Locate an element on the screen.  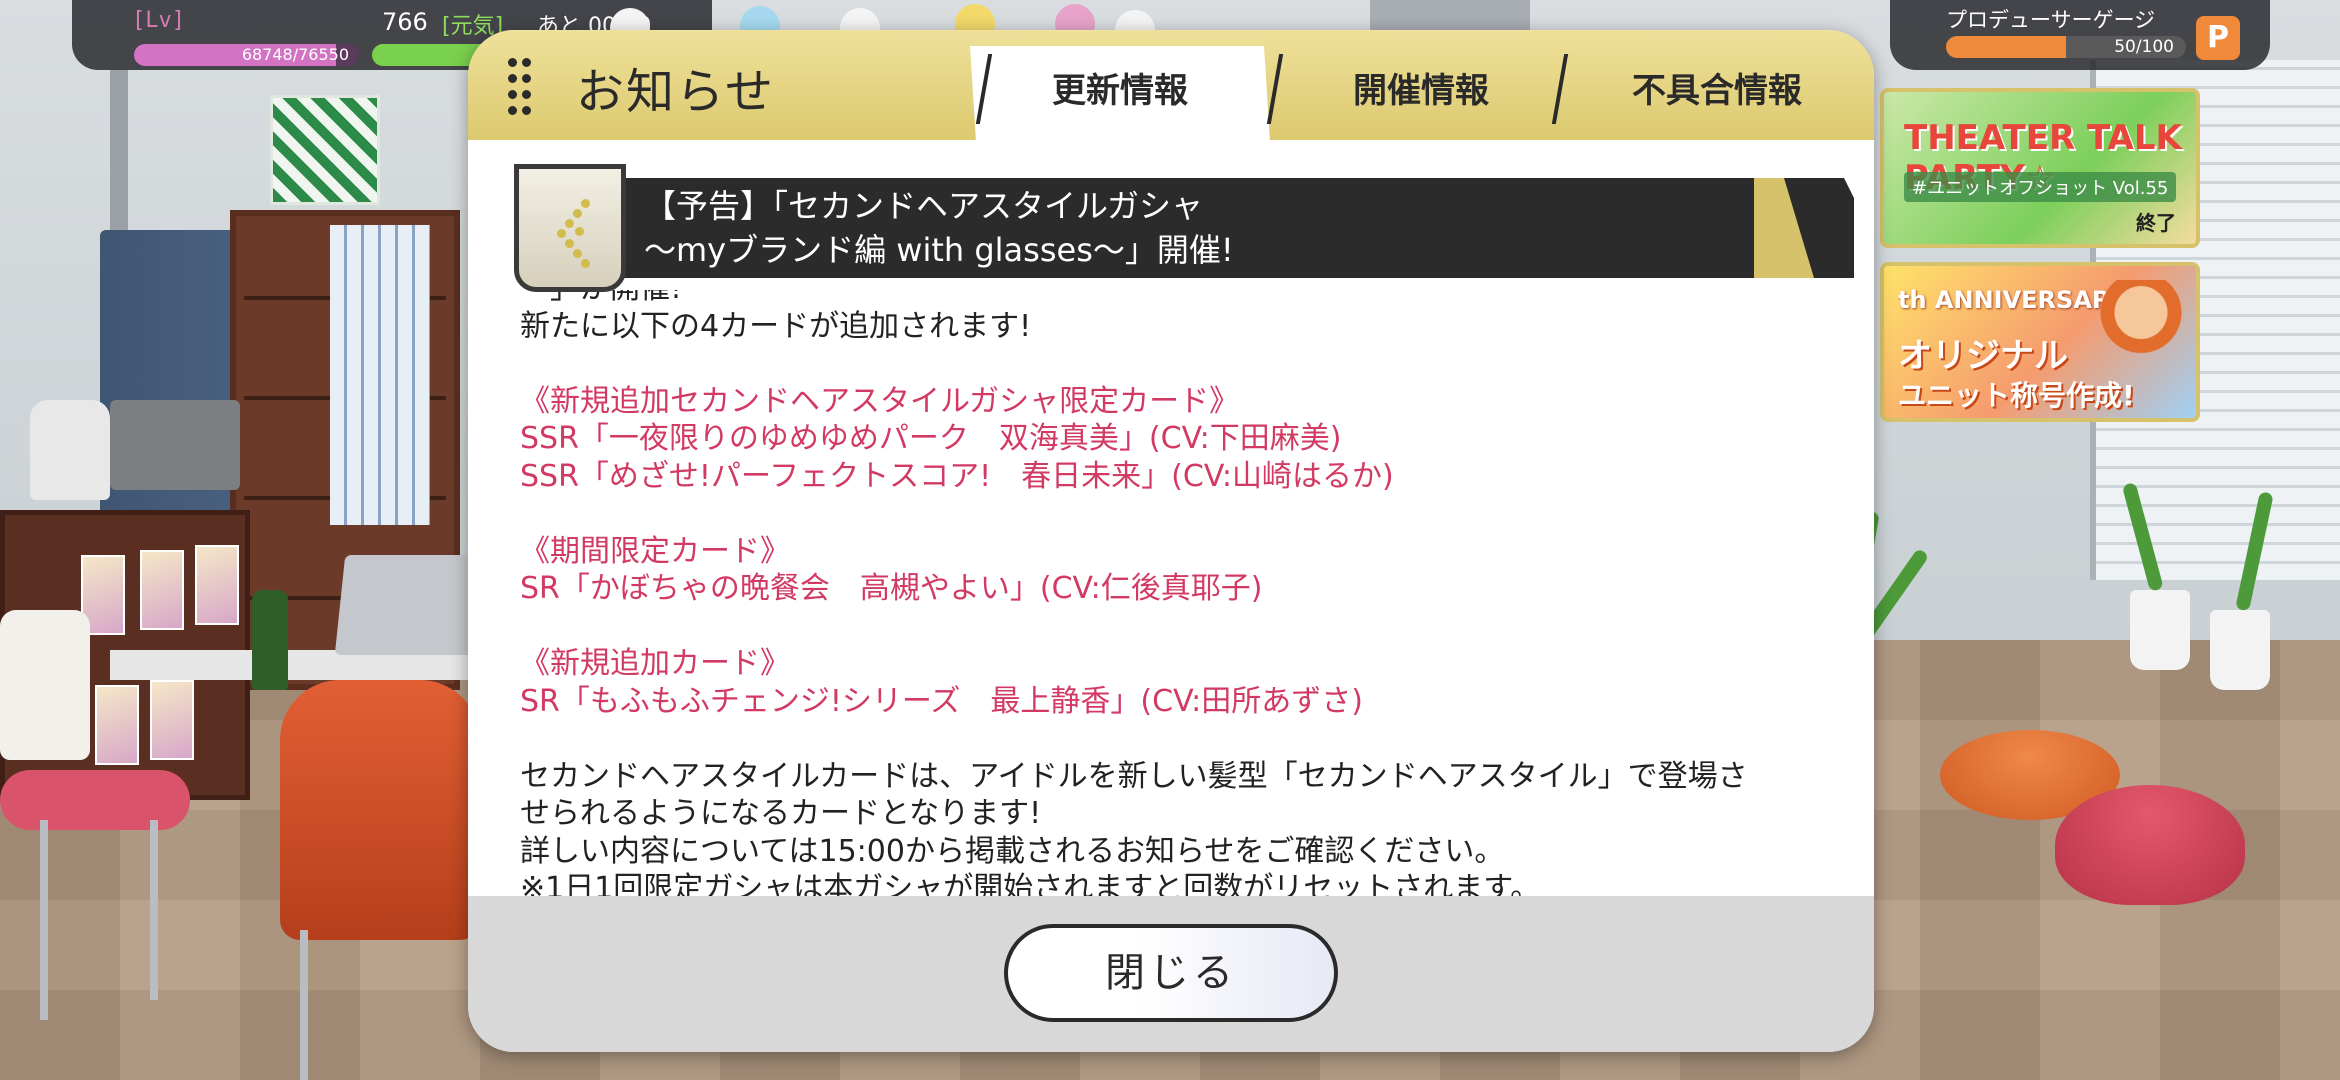
dialog-header: お知らせ 更新情報 開催情報 不具合情報 is located at coordinates (1171, 86).